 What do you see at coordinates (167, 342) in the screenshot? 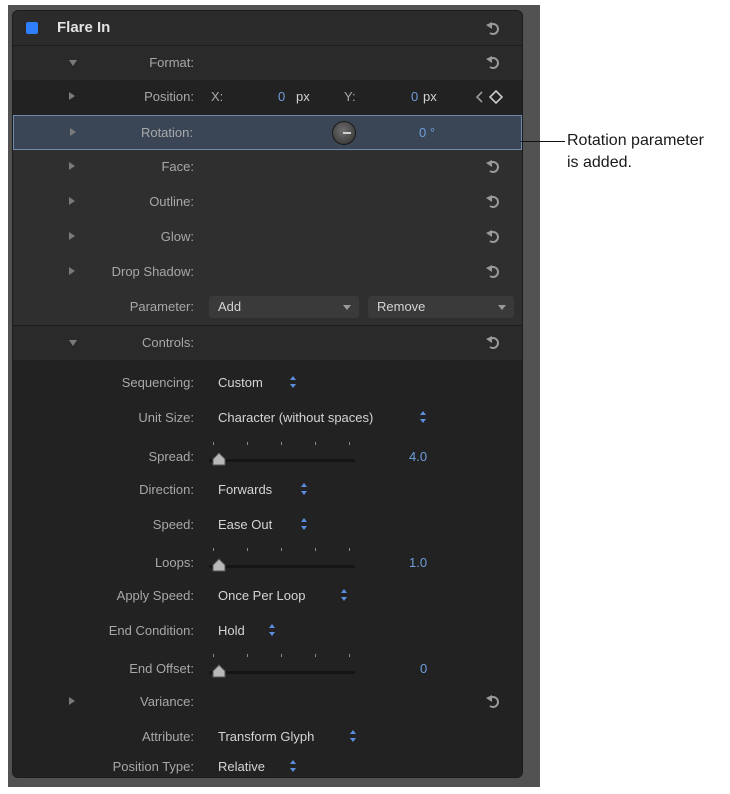
I see `controls-label: Controls:` at bounding box center [167, 342].